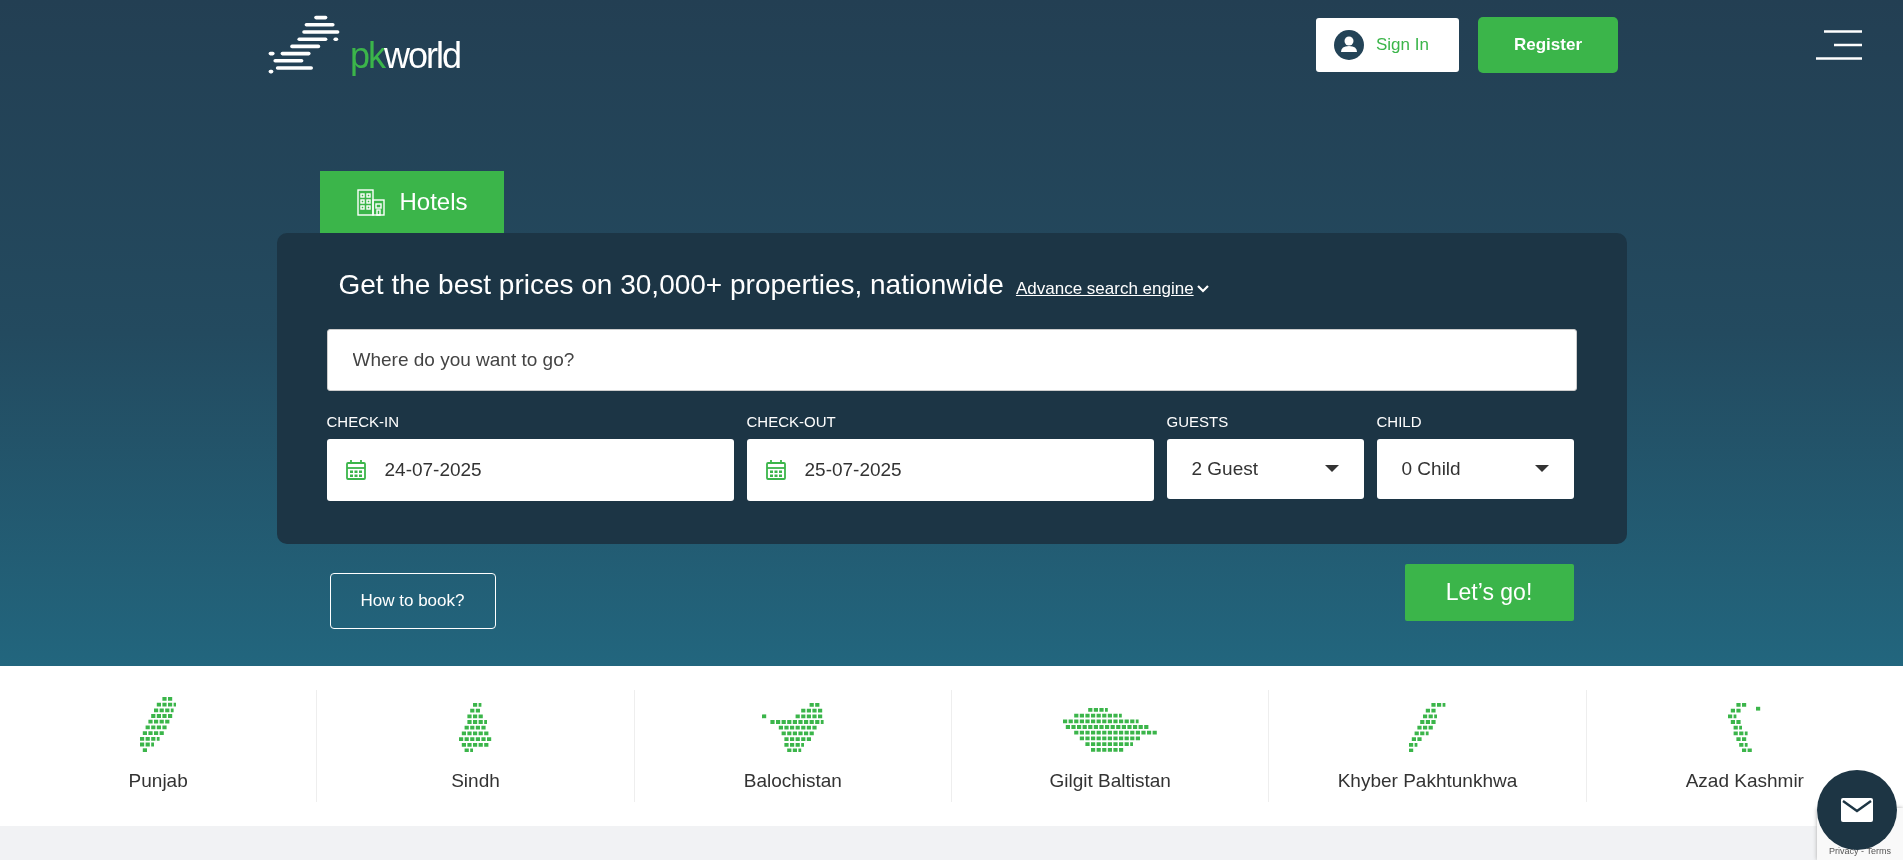 The width and height of the screenshot is (1903, 860). What do you see at coordinates (1399, 421) in the screenshot?
I see `field-label: CHILD` at bounding box center [1399, 421].